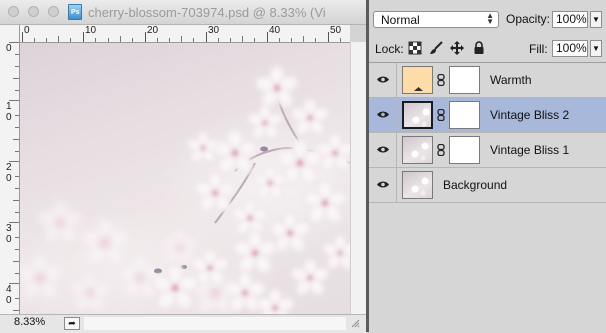  I want to click on close-window-button, so click(13, 11).